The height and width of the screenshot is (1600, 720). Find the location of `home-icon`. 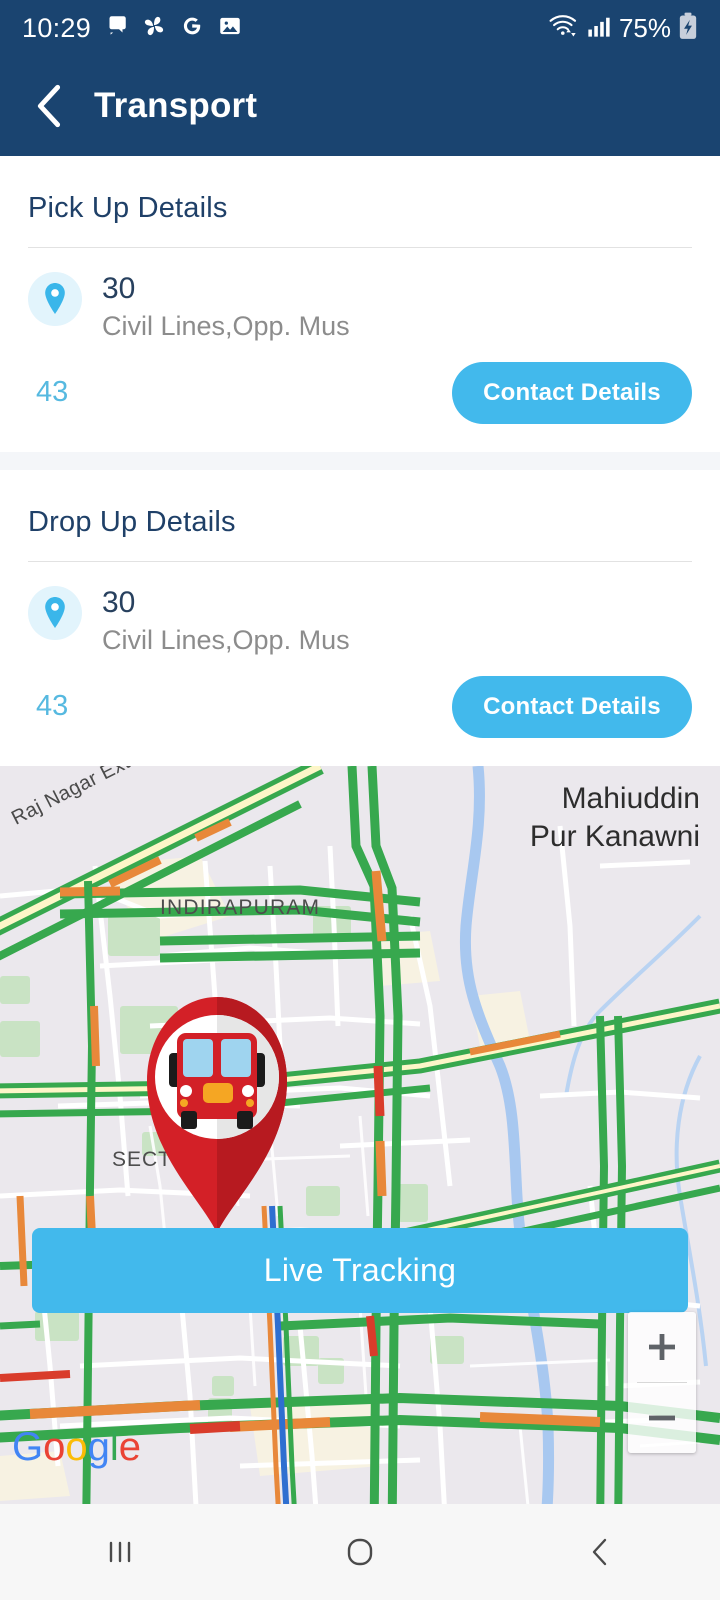

home-icon is located at coordinates (360, 1552).